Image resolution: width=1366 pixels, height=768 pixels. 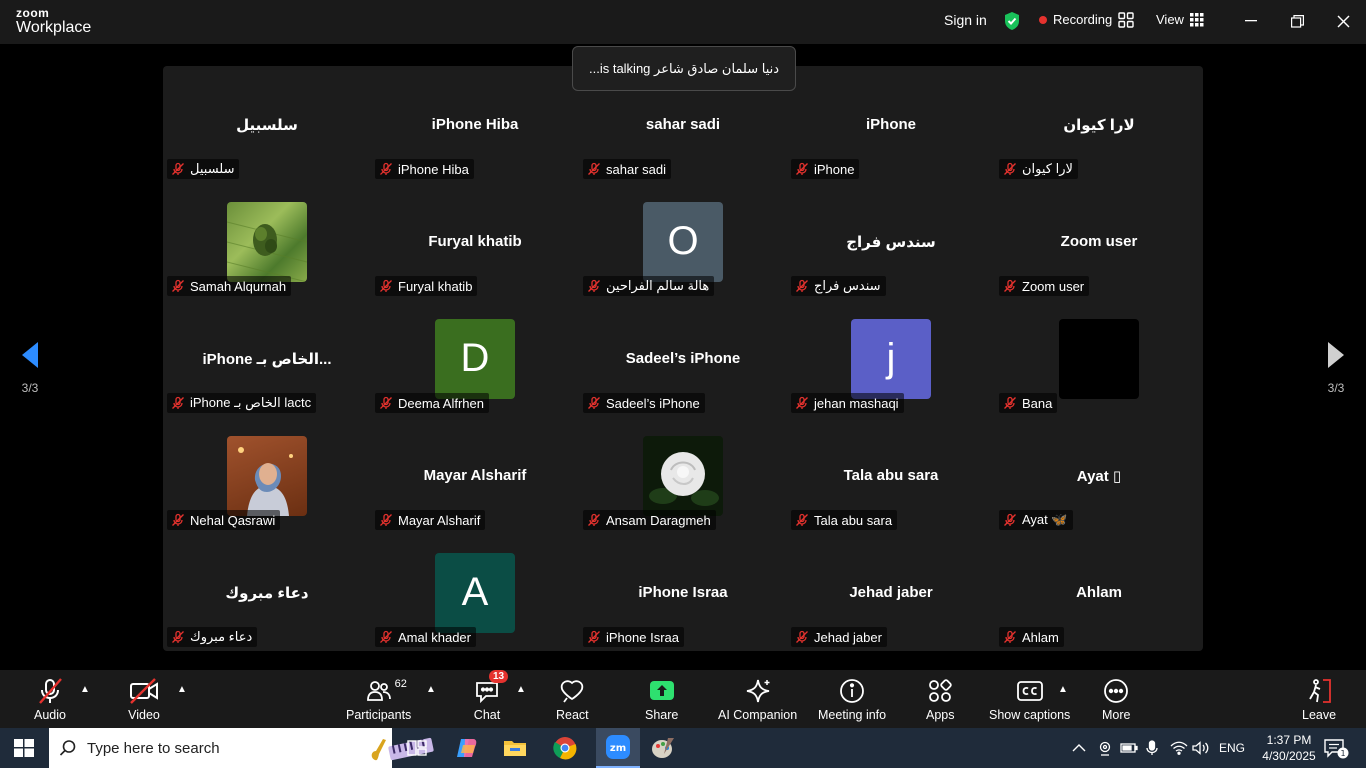 I want to click on cc-icon, so click(x=1030, y=691).